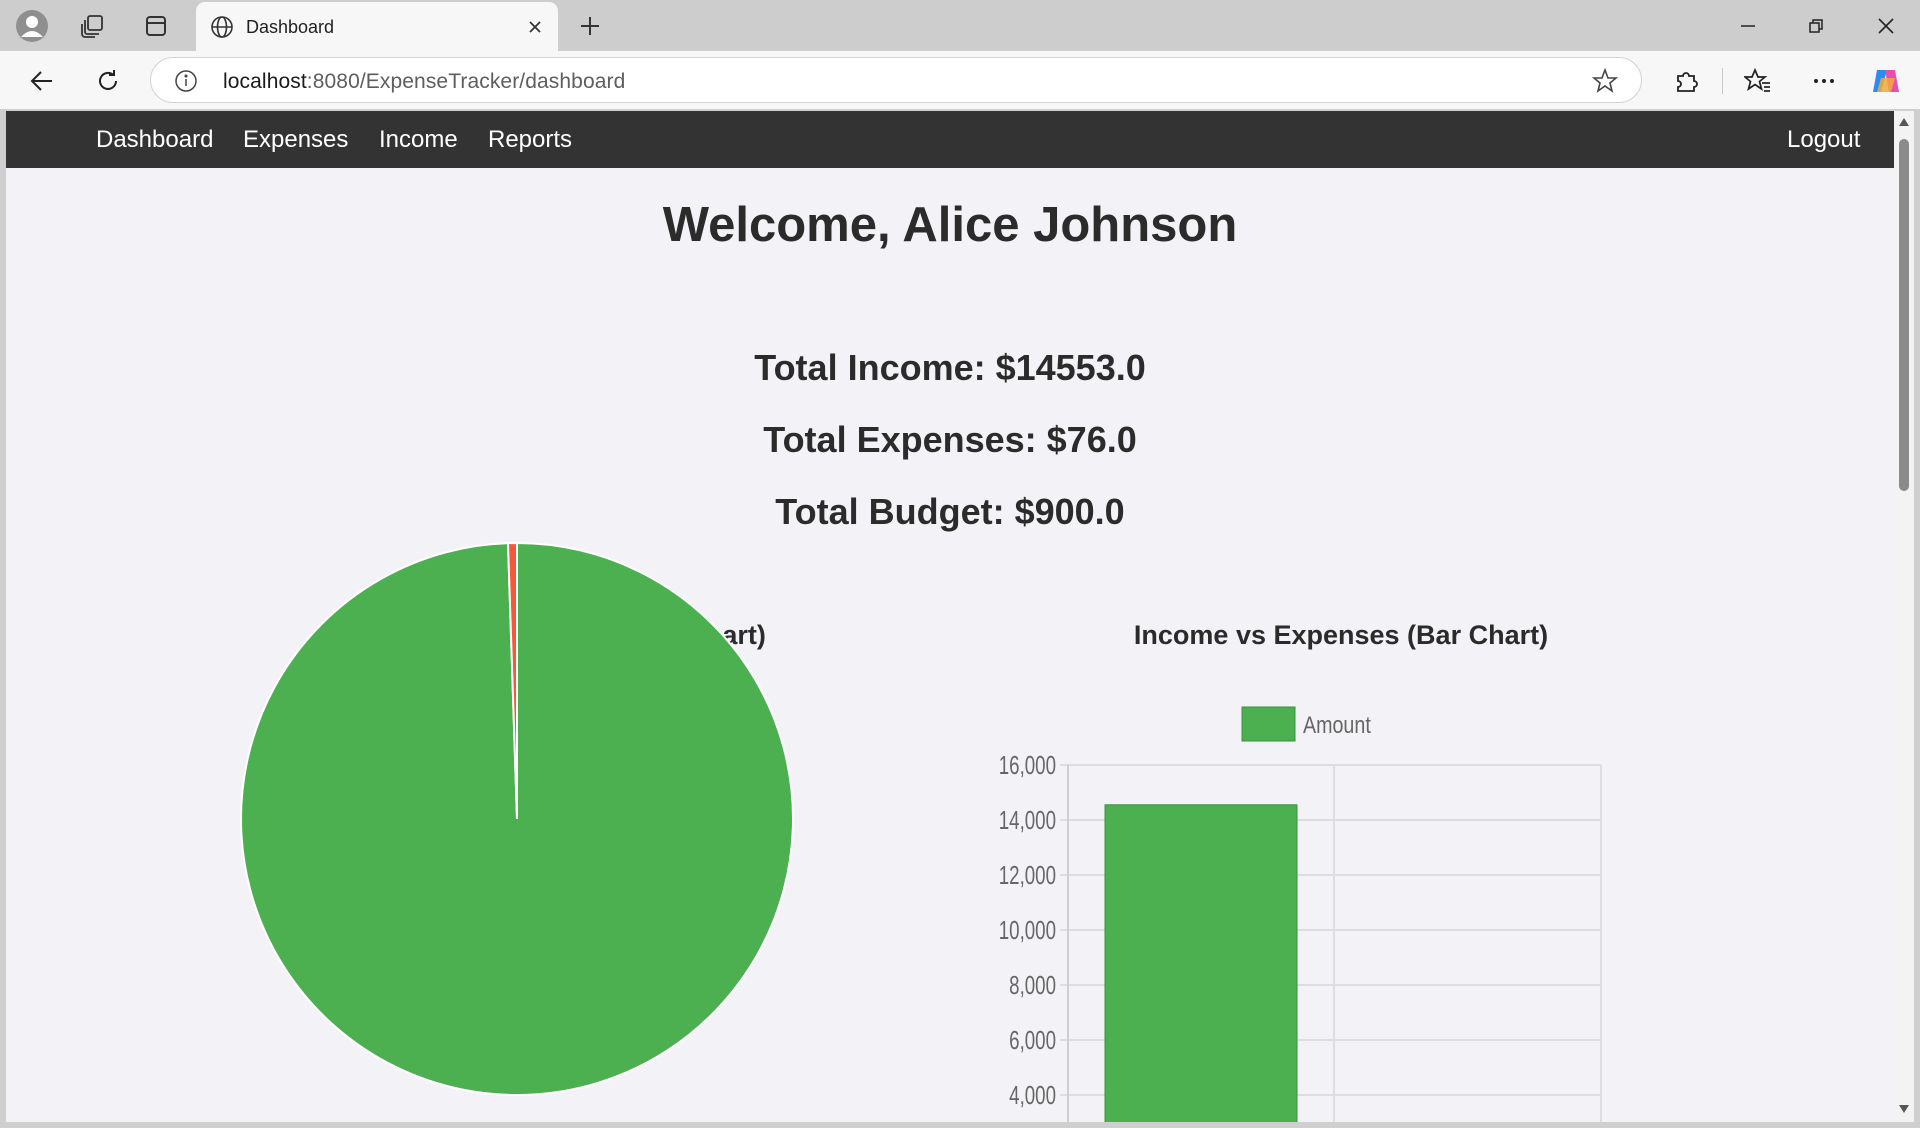 The width and height of the screenshot is (1920, 1128). I want to click on bar-ytick-label: 8,000, so click(1032, 985).